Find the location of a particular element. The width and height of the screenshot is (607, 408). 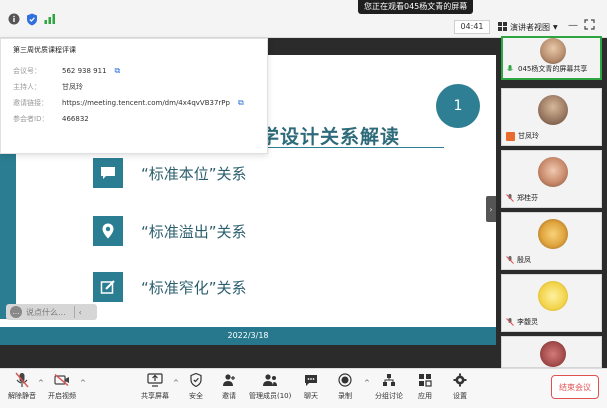

manage-members-button: 管理成员(10) is located at coordinates (270, 386).